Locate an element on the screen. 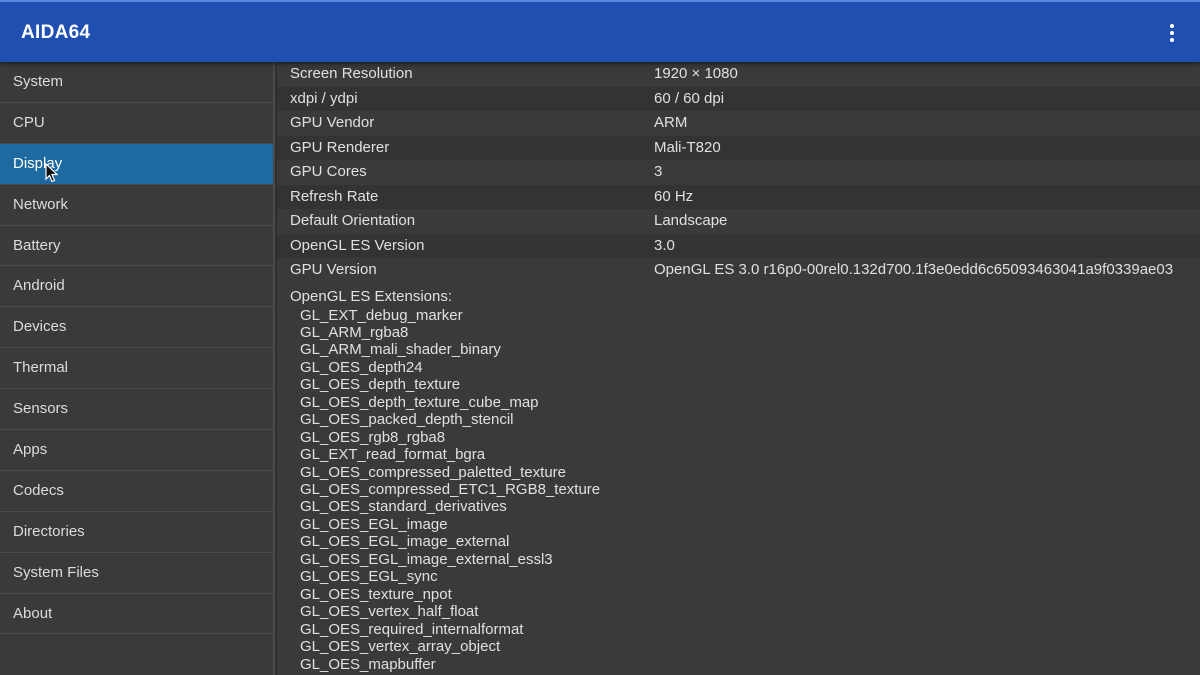 This screenshot has height=675, width=1200. extension-item: GL_ARM_mali_shader_binary is located at coordinates (400, 350).